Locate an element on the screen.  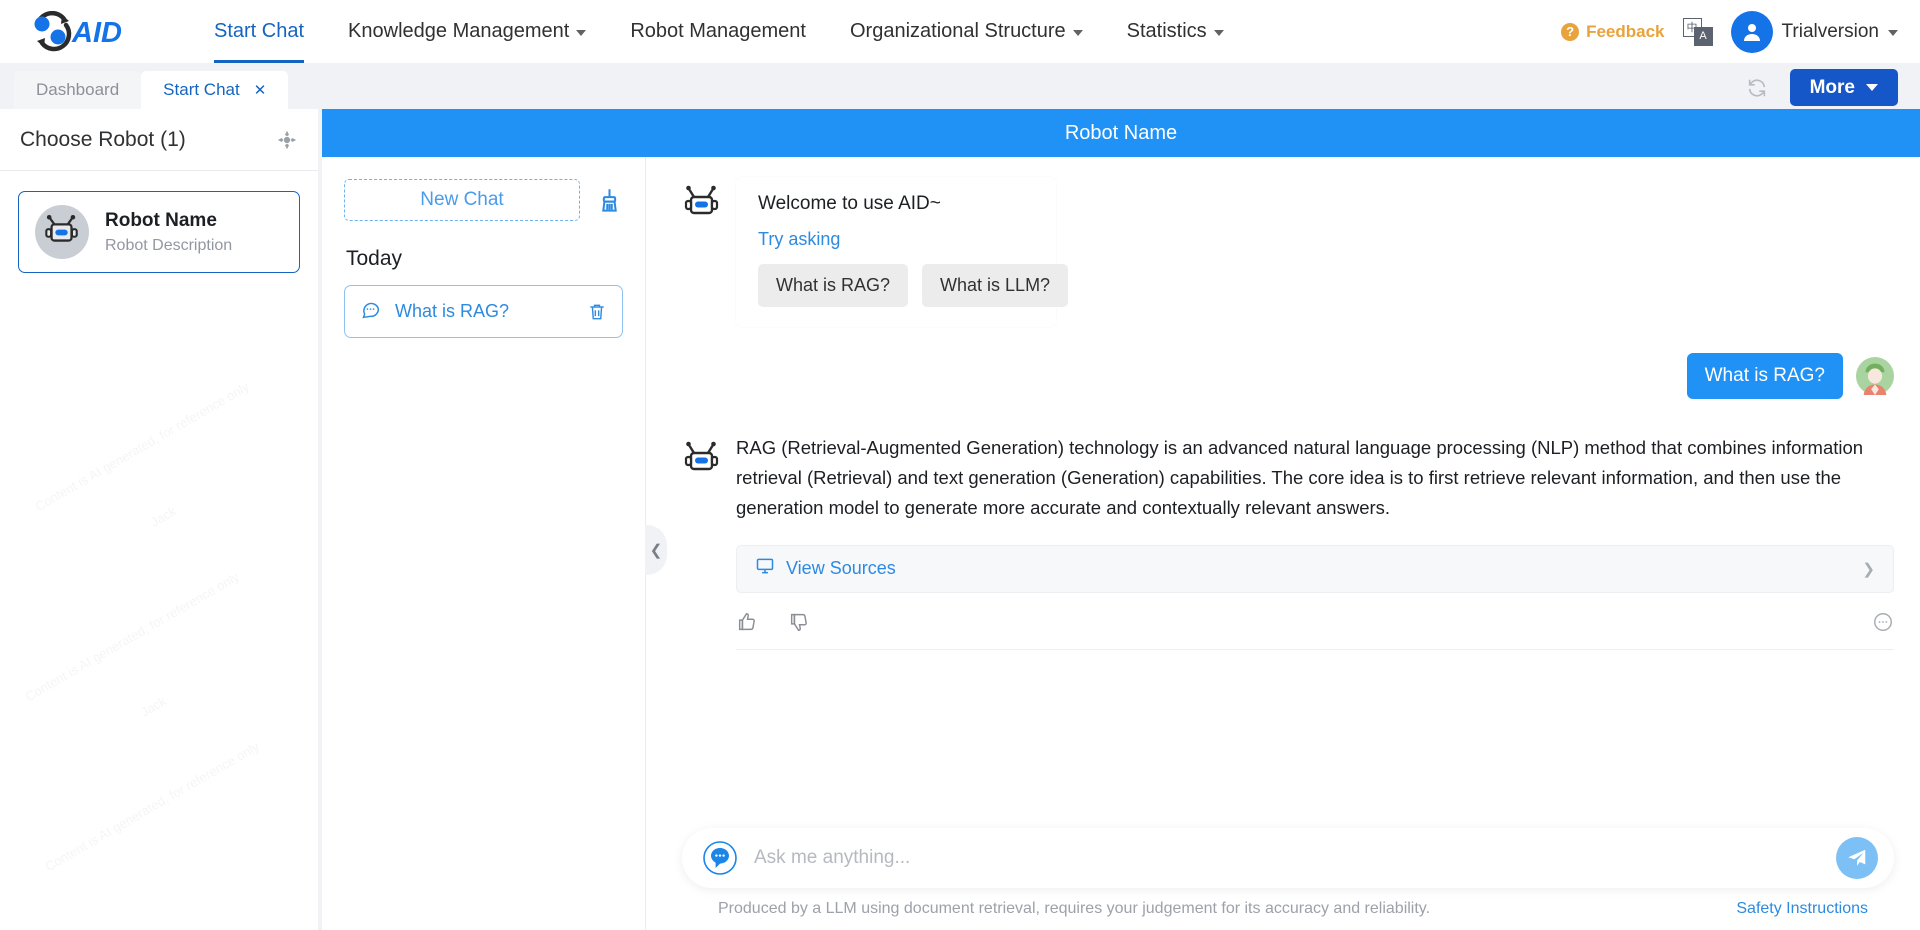
tab-bar-actions: More is located at coordinates (1822, 89).